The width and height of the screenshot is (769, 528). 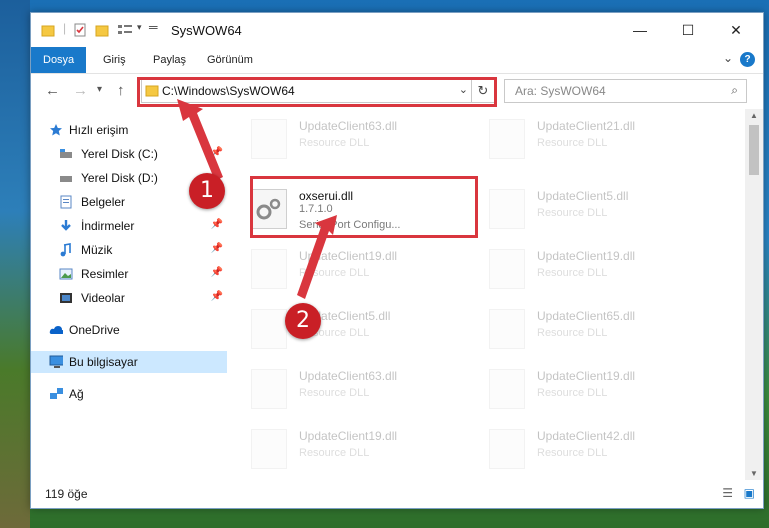 What do you see at coordinates (303, 321) in the screenshot?
I see `step-2-badge: 2` at bounding box center [303, 321].